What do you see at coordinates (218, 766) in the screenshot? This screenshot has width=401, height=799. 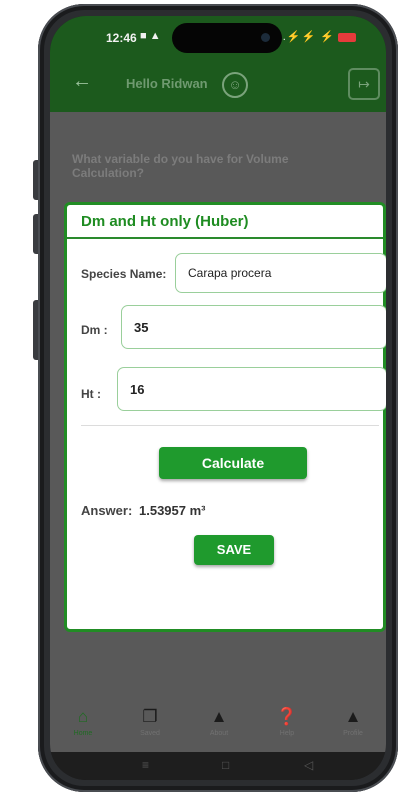 I see `system-nav-bar: ≡ □ ◁` at bounding box center [218, 766].